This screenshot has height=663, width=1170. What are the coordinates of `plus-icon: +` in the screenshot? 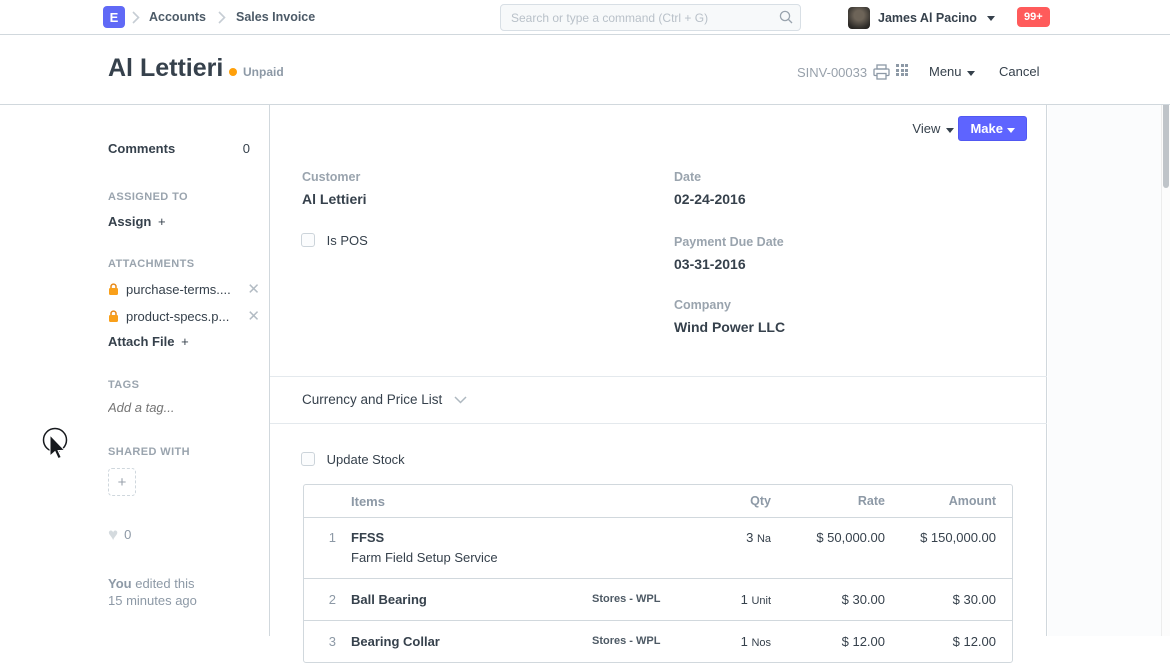 It's located at (160, 221).